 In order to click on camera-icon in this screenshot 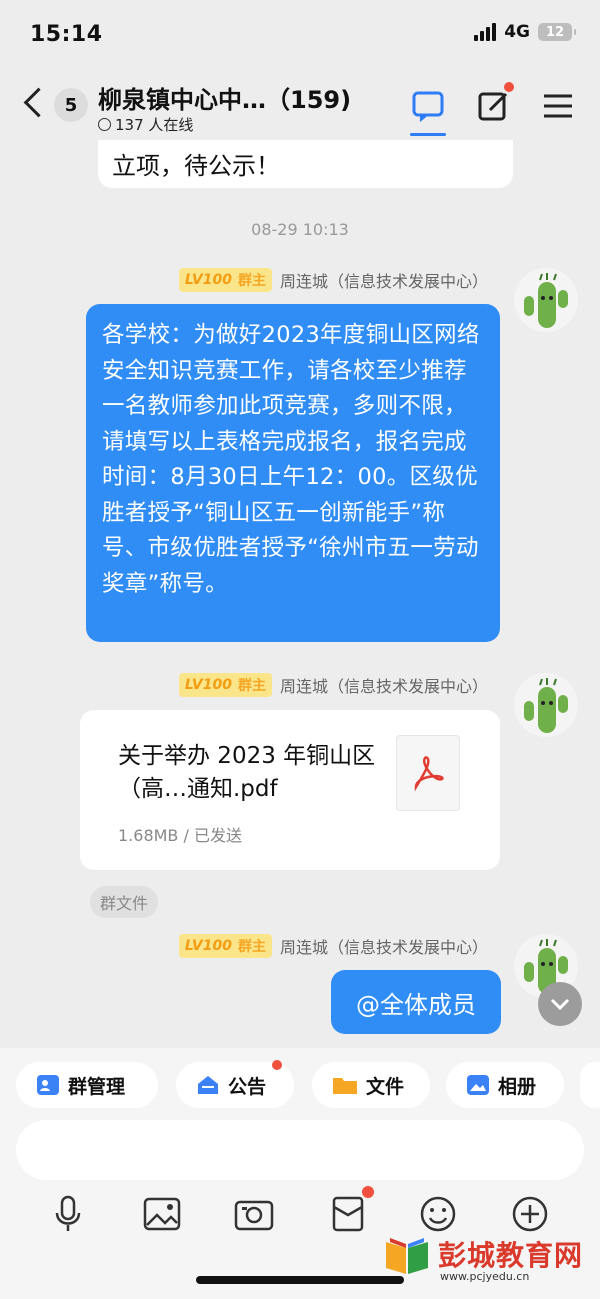, I will do `click(254, 1214)`.